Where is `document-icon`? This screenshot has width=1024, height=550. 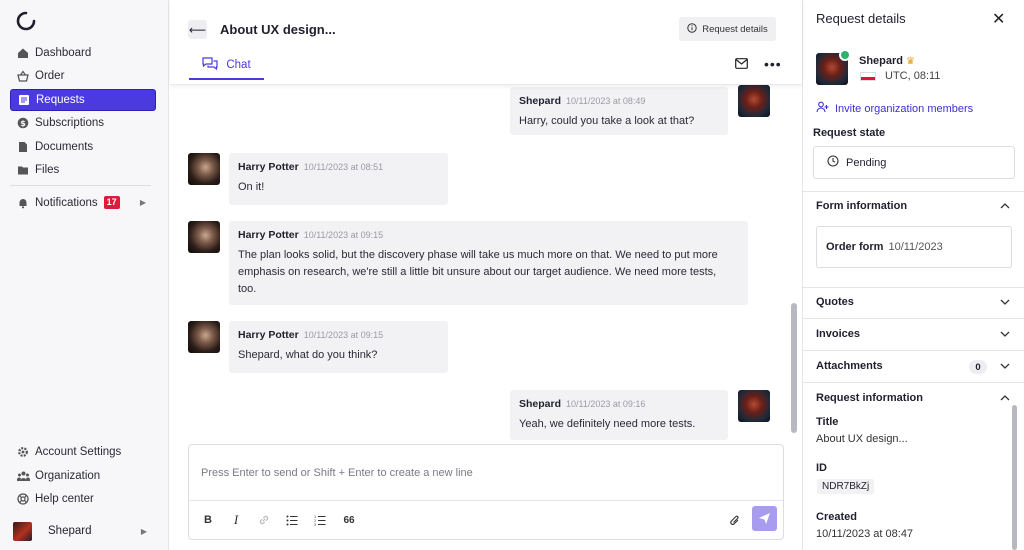
document-icon is located at coordinates (23, 147).